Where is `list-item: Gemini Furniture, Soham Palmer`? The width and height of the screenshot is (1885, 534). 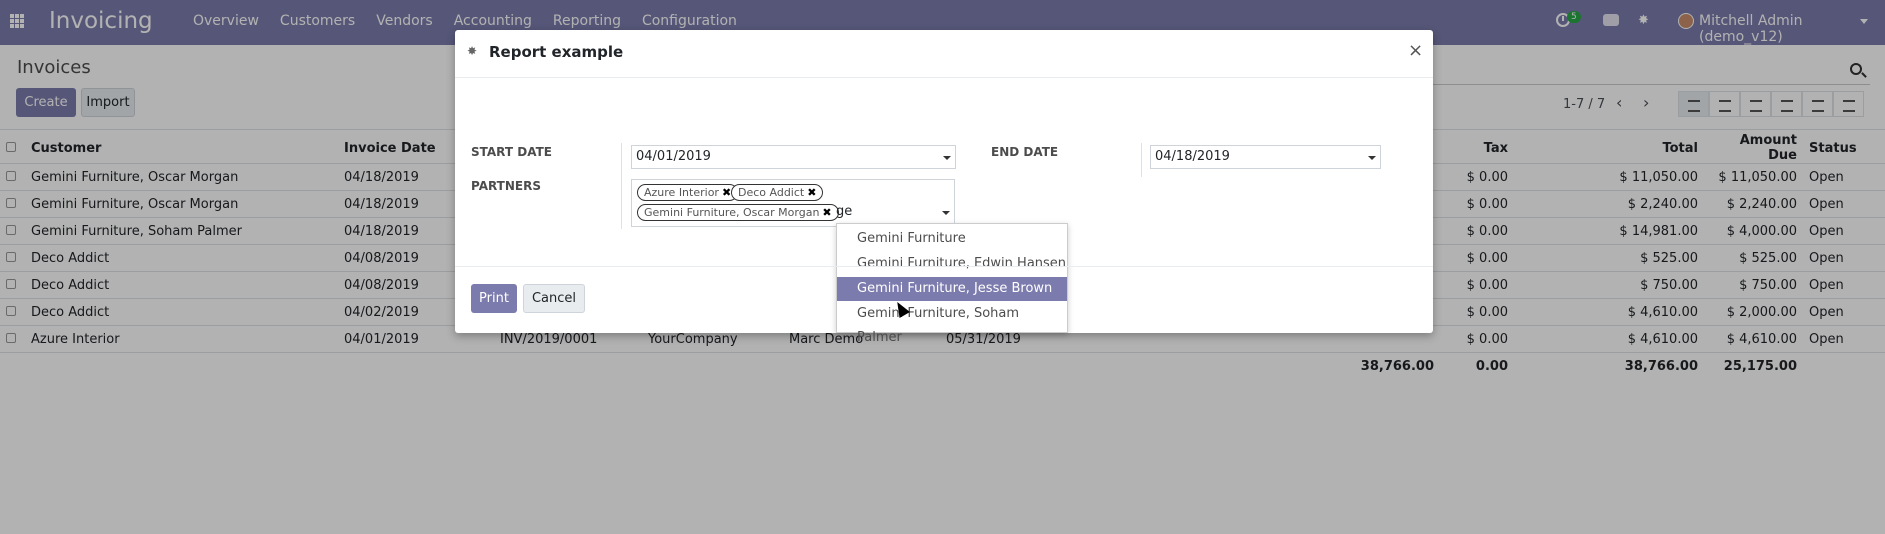 list-item: Gemini Furniture, Soham Palmer is located at coordinates (952, 323).